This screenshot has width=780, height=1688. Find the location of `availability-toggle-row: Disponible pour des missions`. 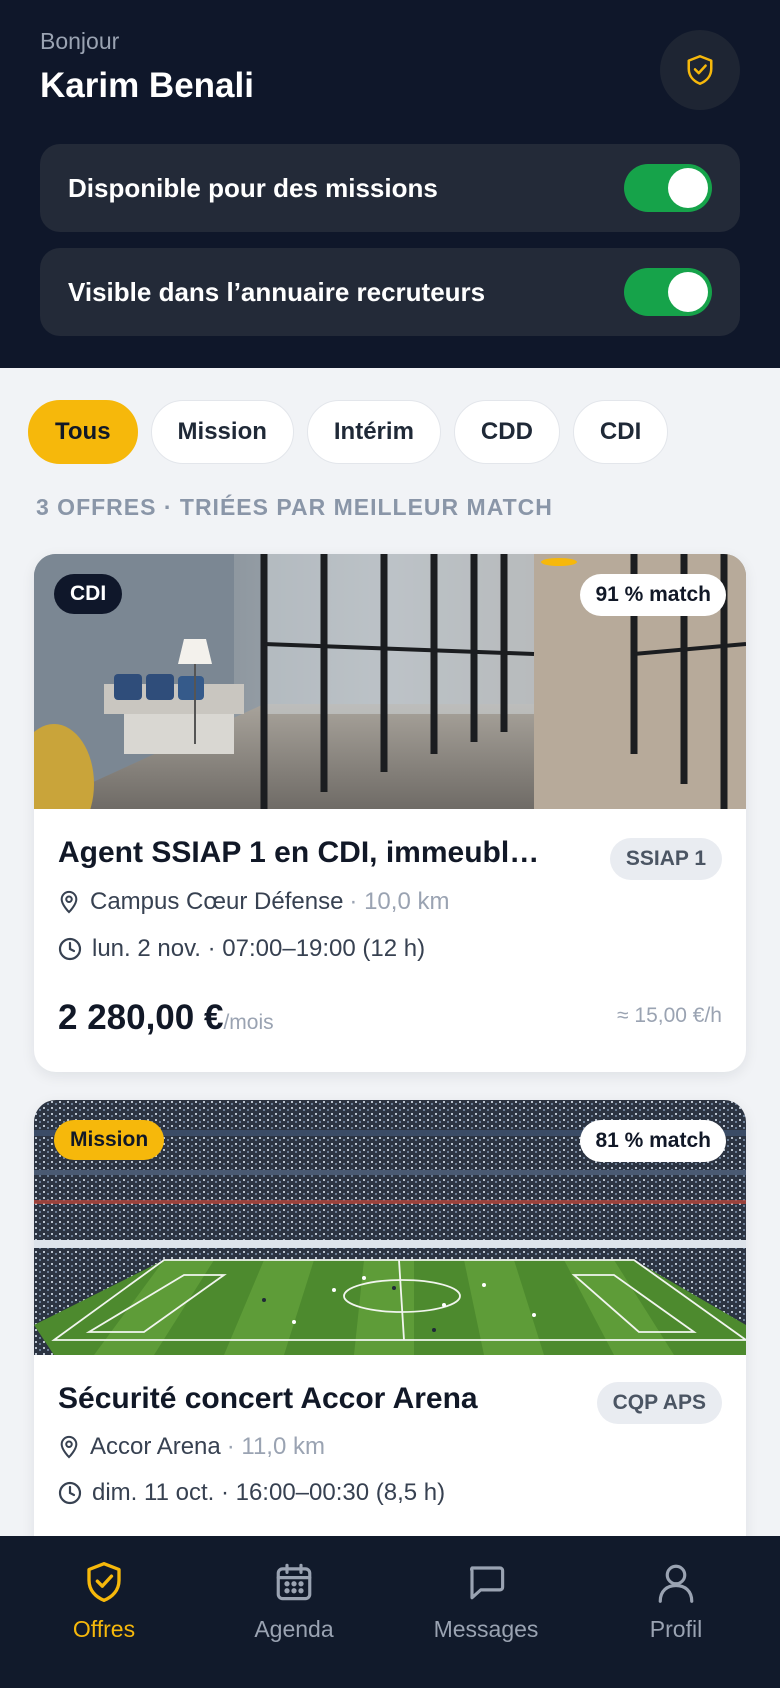

availability-toggle-row: Disponible pour des missions is located at coordinates (390, 188).